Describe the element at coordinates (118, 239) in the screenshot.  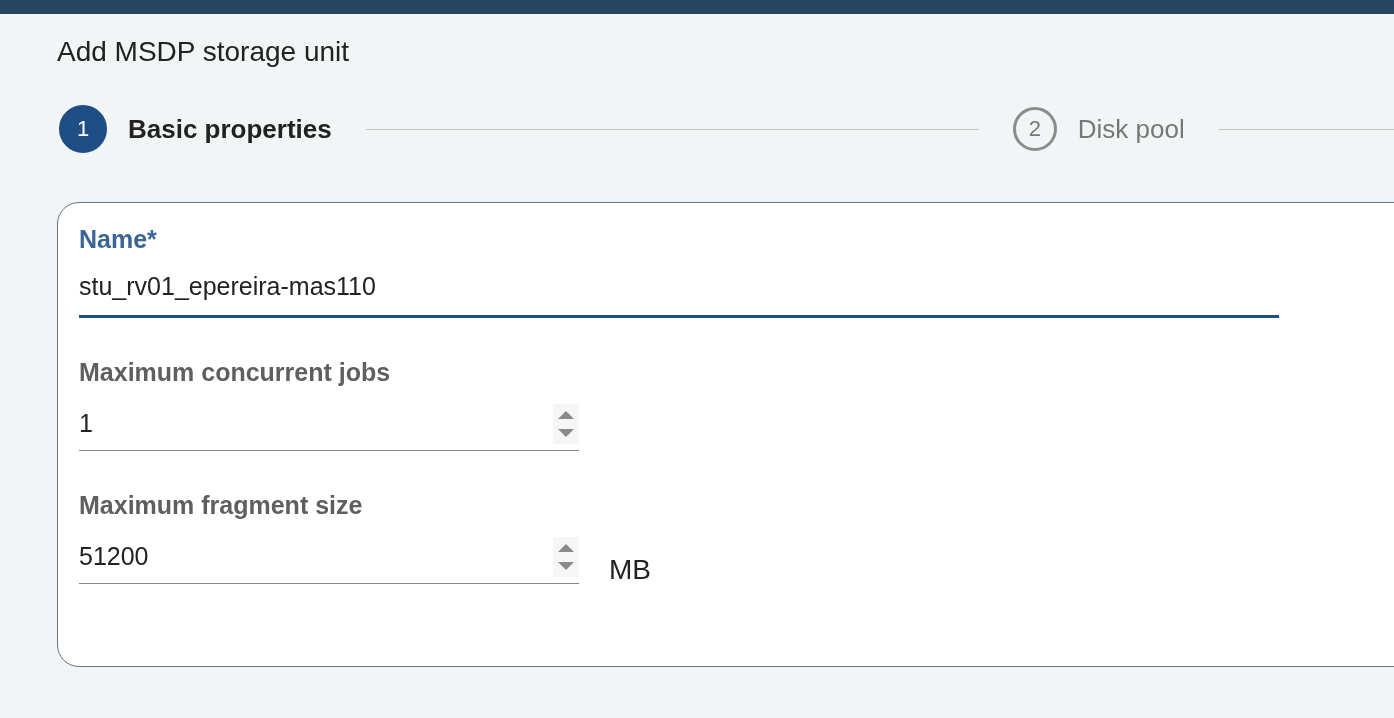
I see `field-label: Name*` at that location.